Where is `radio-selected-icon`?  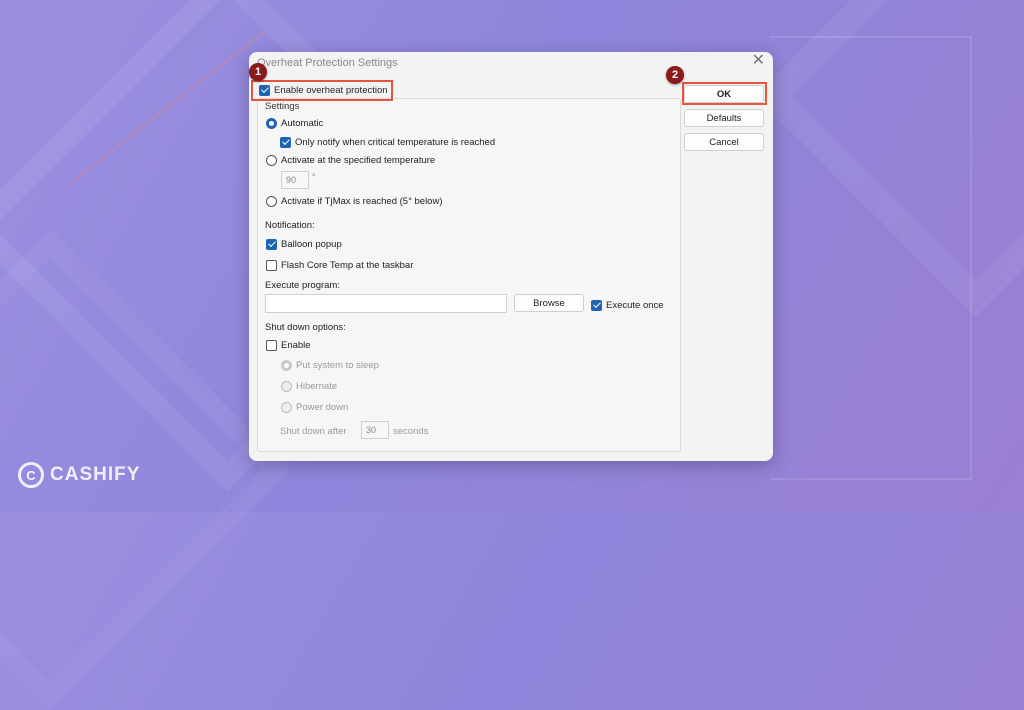 radio-selected-icon is located at coordinates (271, 123).